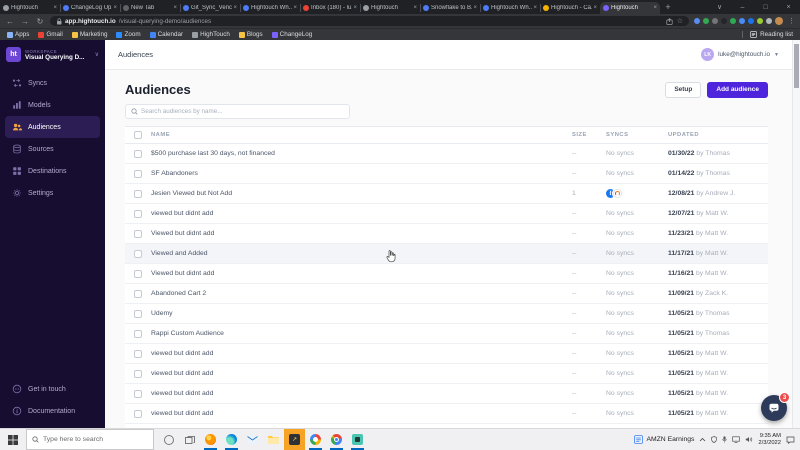 The image size is (800, 450). I want to click on workspace-switcher: ht WORKSPACE Visual Querying D... ∨, so click(52, 54).